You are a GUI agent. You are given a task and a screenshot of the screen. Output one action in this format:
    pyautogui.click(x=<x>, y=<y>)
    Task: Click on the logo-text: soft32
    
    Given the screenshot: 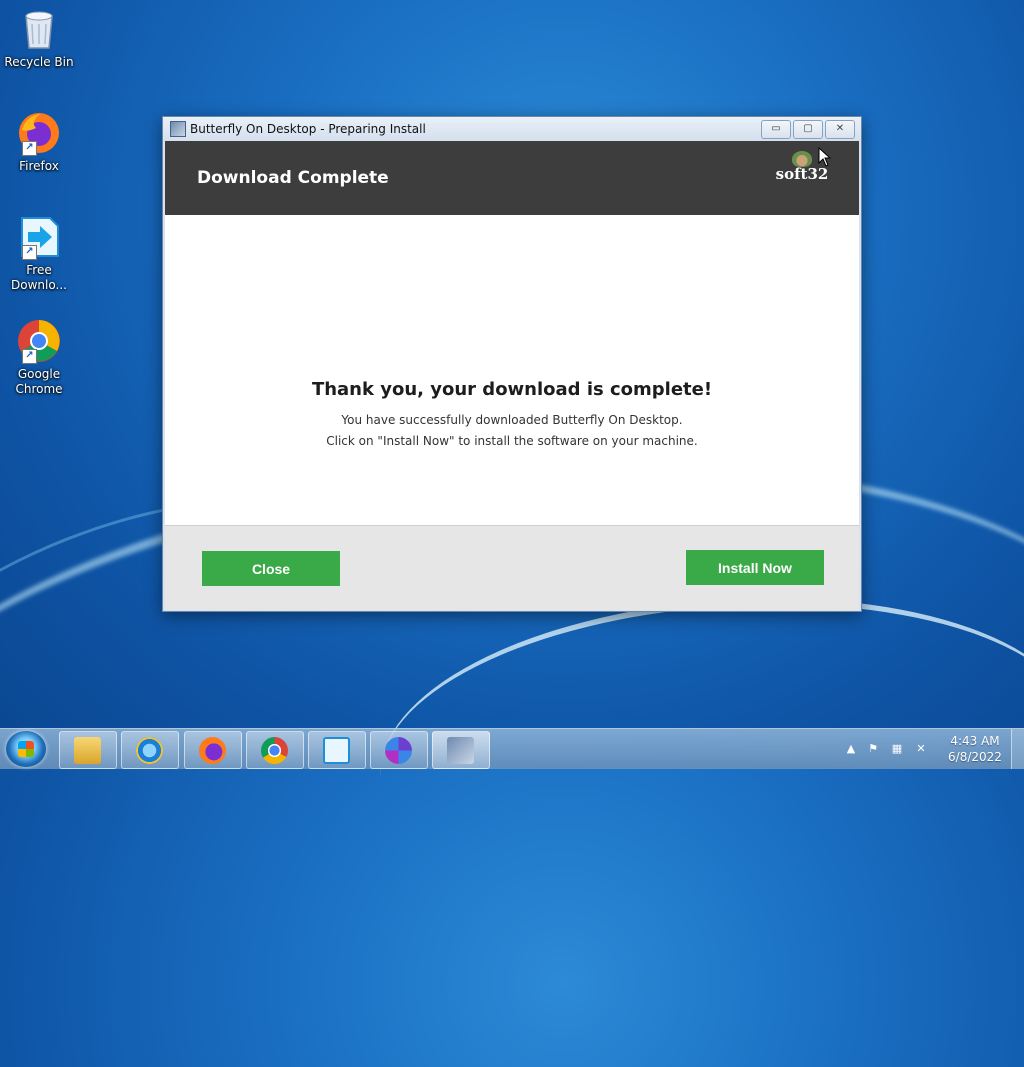 What is the action you would take?
    pyautogui.click(x=802, y=174)
    